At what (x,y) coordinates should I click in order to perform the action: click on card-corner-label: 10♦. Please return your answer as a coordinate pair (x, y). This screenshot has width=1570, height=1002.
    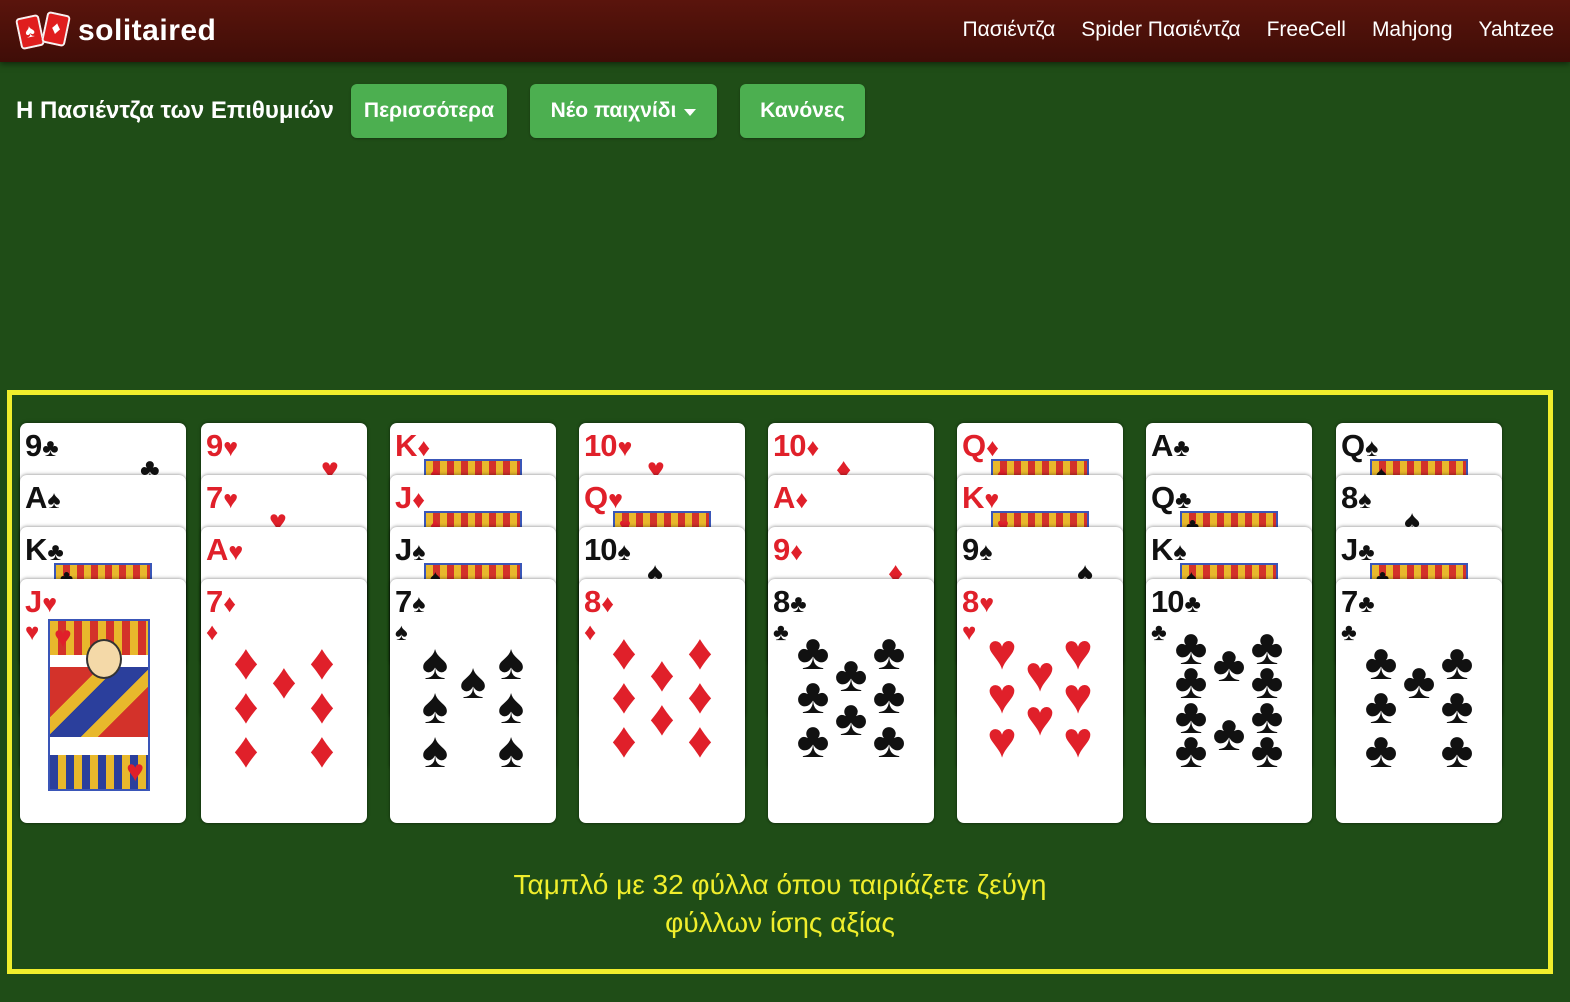
    Looking at the image, I should click on (796, 446).